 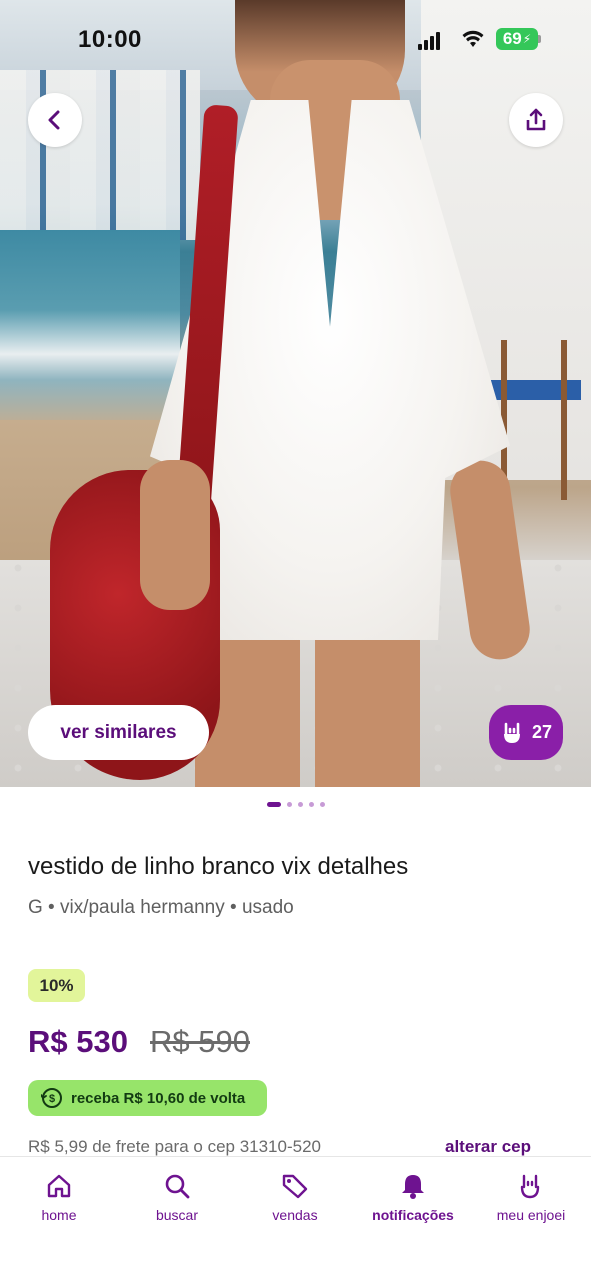 What do you see at coordinates (531, 1215) in the screenshot?
I see `nav-label: meu enjoei` at bounding box center [531, 1215].